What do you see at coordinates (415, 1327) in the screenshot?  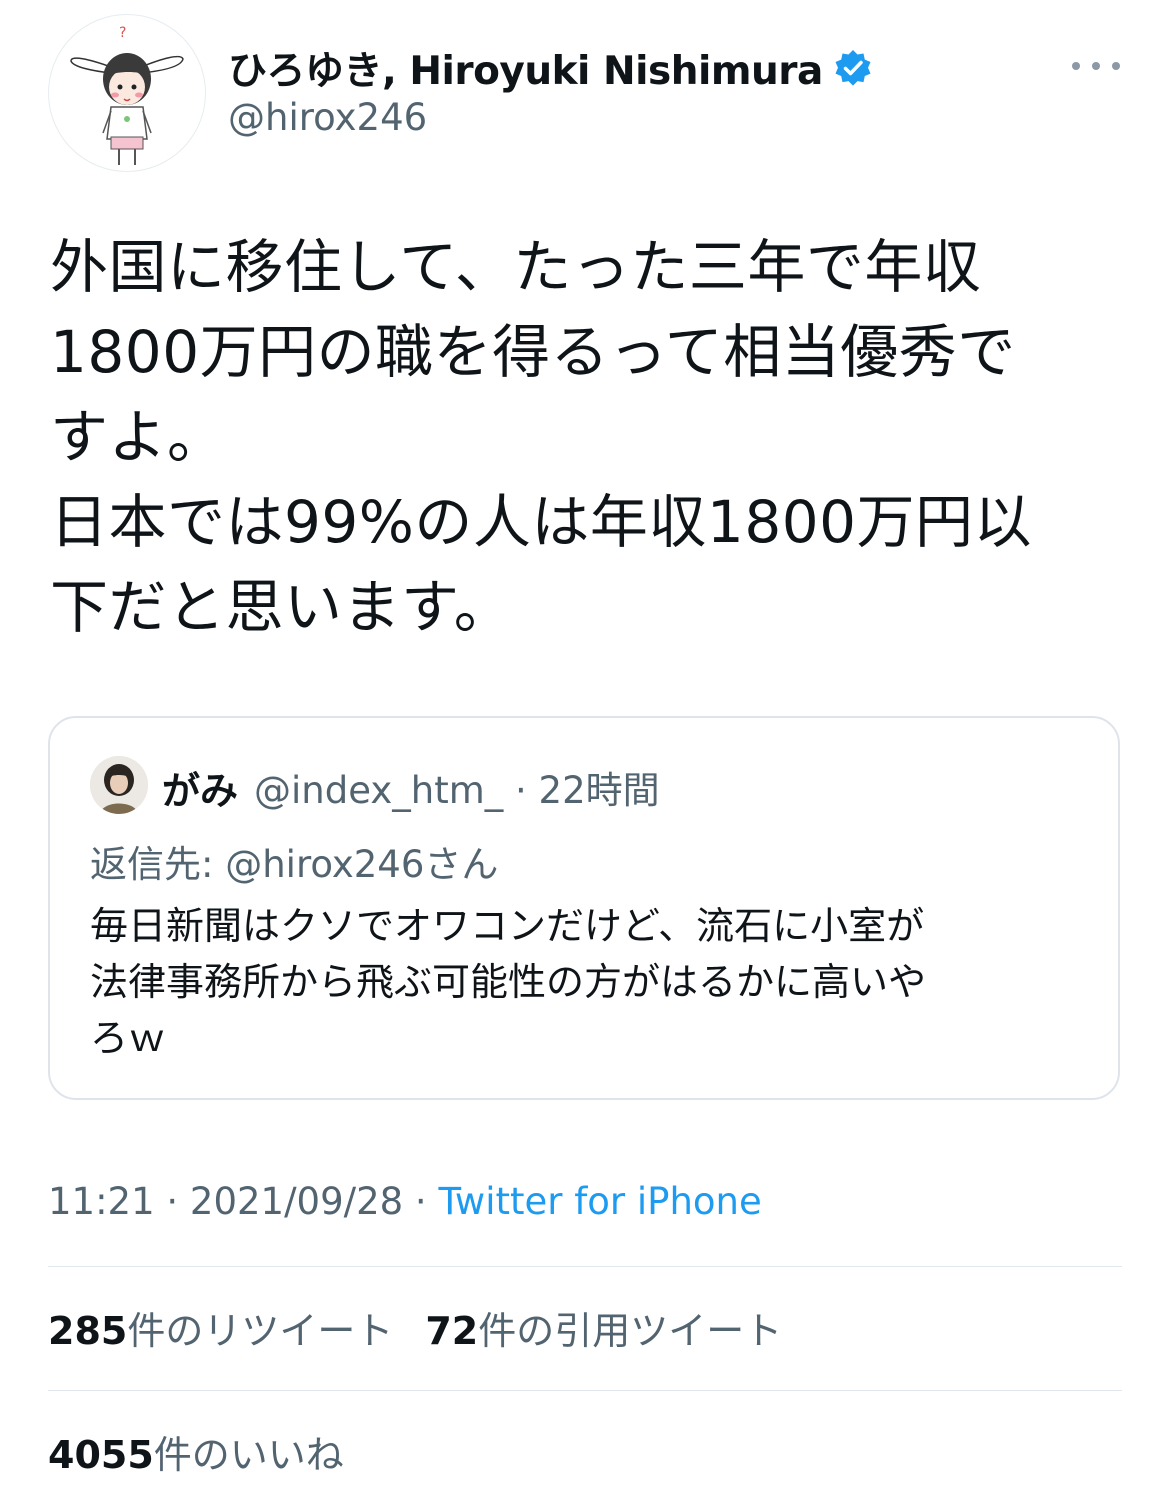 I see `engagement-stats: 285件のリツイート 72件の引用ツイート` at bounding box center [415, 1327].